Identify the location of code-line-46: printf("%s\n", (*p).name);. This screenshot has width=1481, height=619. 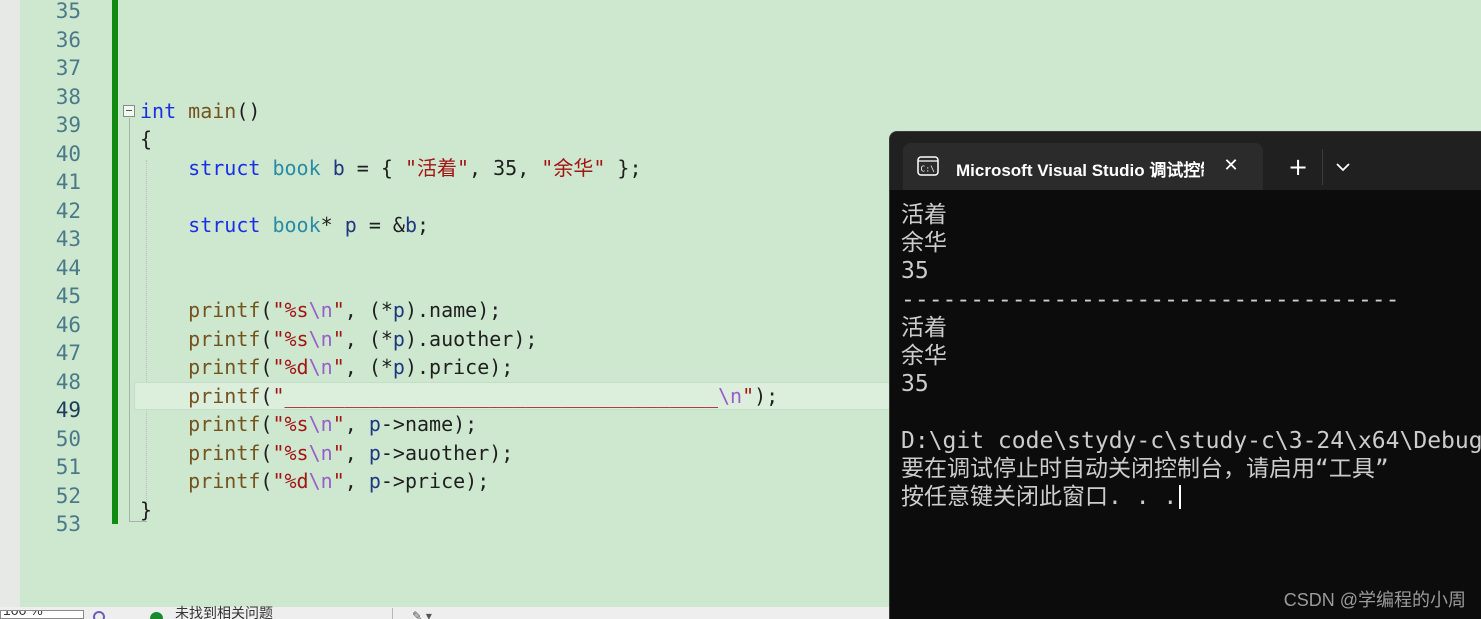
(320, 310).